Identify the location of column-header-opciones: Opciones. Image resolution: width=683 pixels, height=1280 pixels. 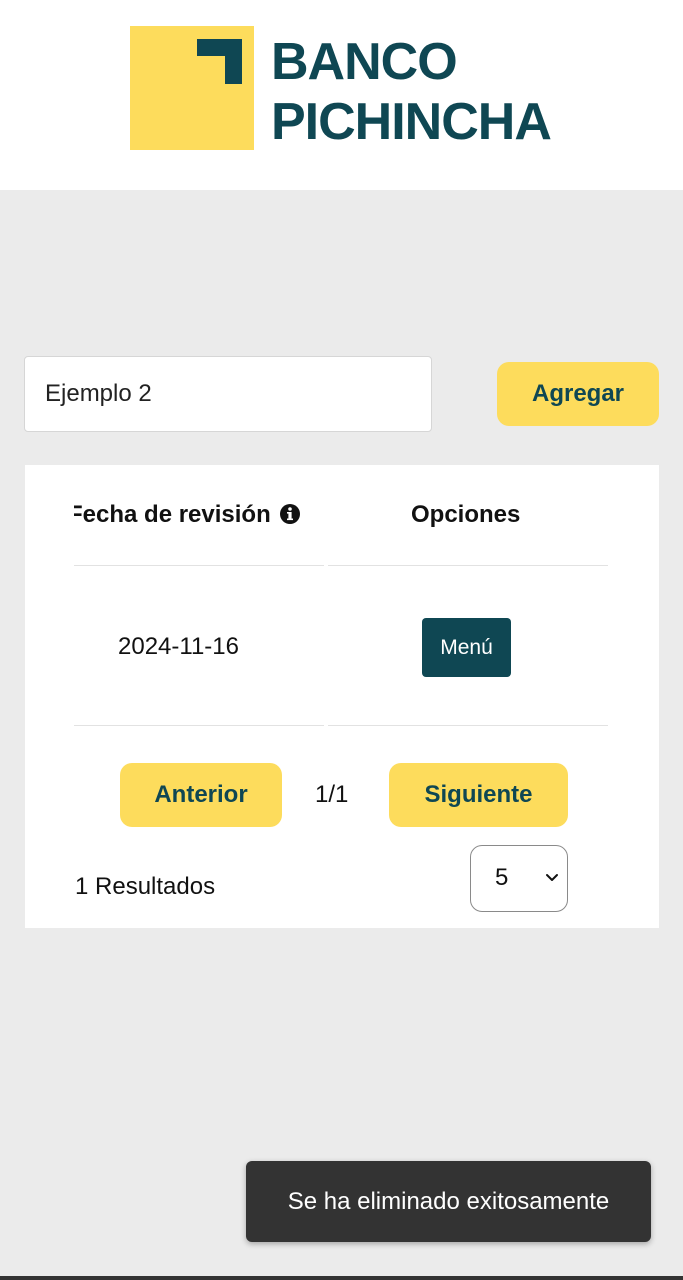
(466, 514).